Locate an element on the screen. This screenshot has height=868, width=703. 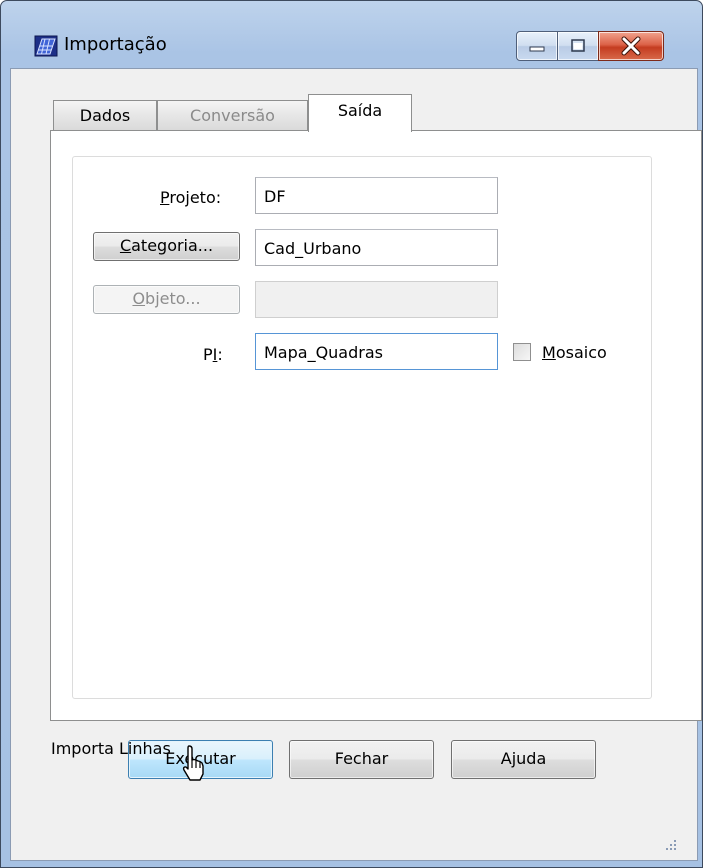
fechar-button: Fechar is located at coordinates (361, 759).